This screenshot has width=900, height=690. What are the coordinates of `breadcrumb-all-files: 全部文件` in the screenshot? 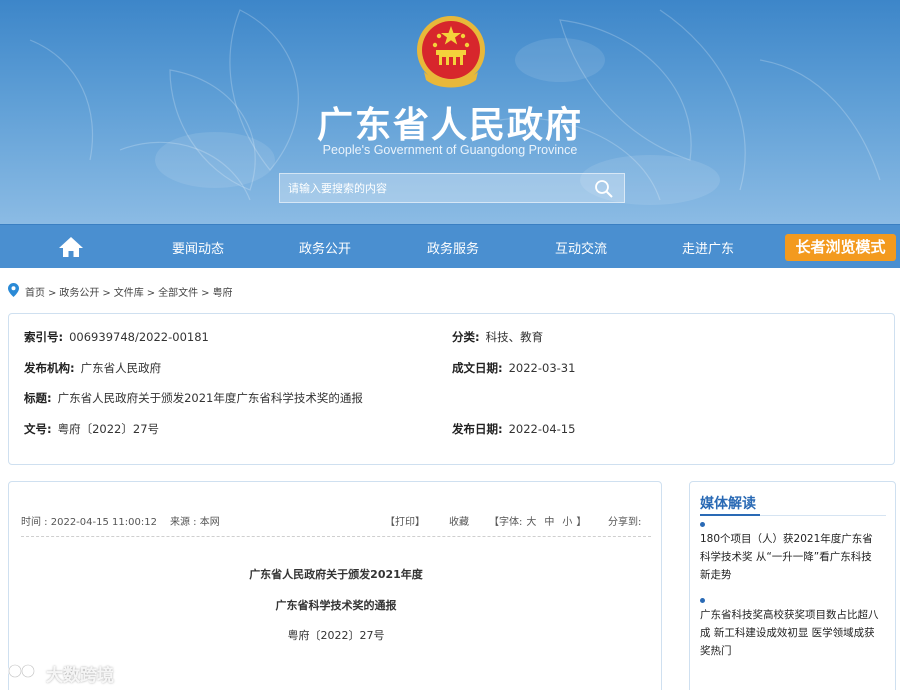 It's located at (178, 293).